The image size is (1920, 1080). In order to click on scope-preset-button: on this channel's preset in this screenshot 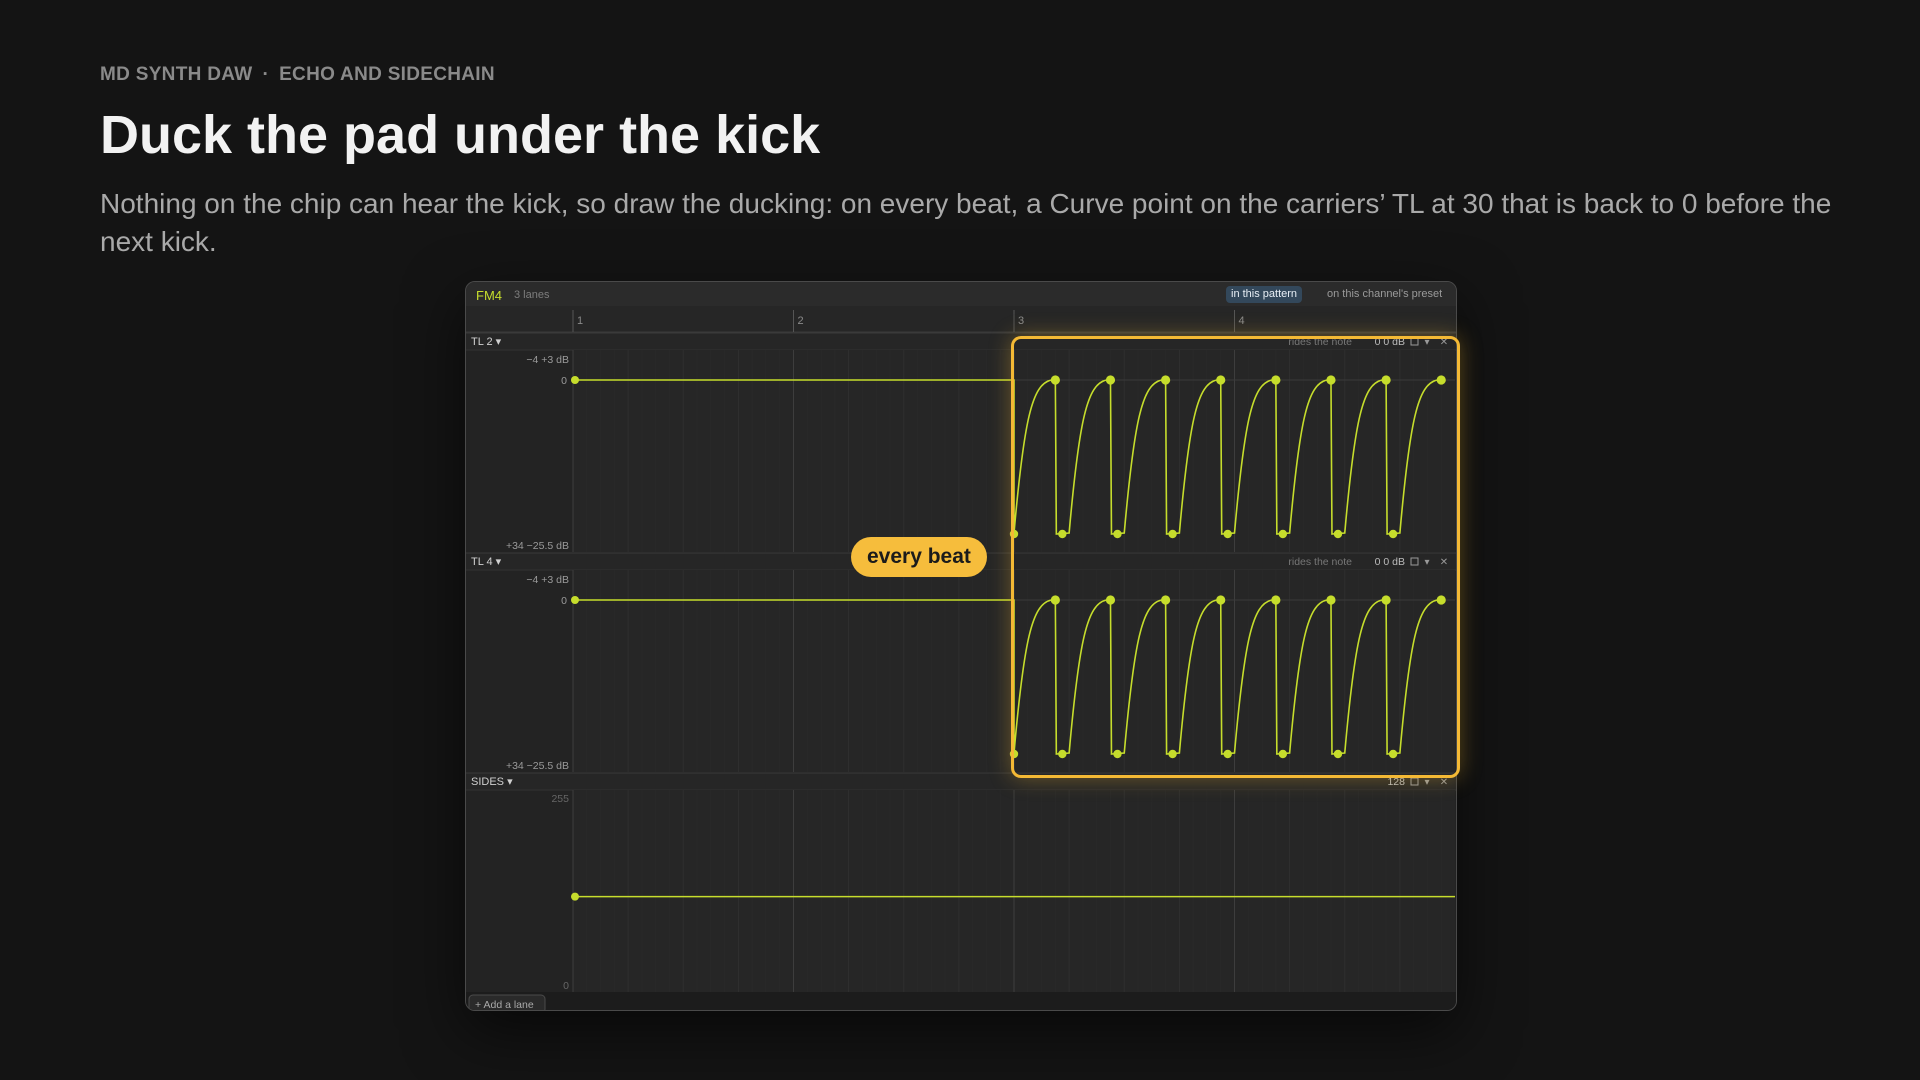, I will do `click(1384, 294)`.